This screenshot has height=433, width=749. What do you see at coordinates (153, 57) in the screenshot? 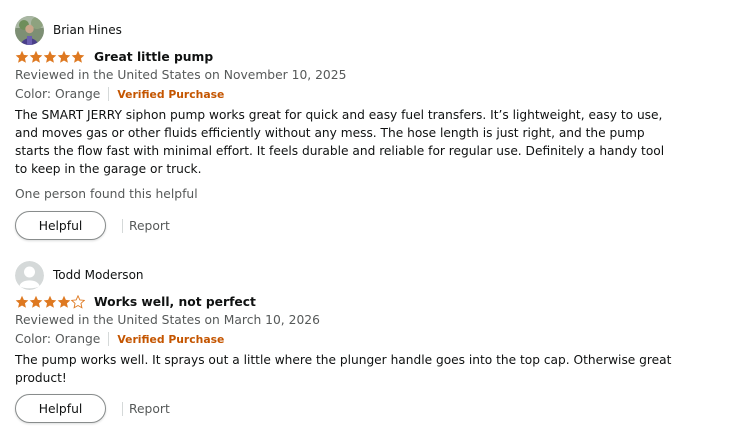
I see `review-title: Great little pump` at bounding box center [153, 57].